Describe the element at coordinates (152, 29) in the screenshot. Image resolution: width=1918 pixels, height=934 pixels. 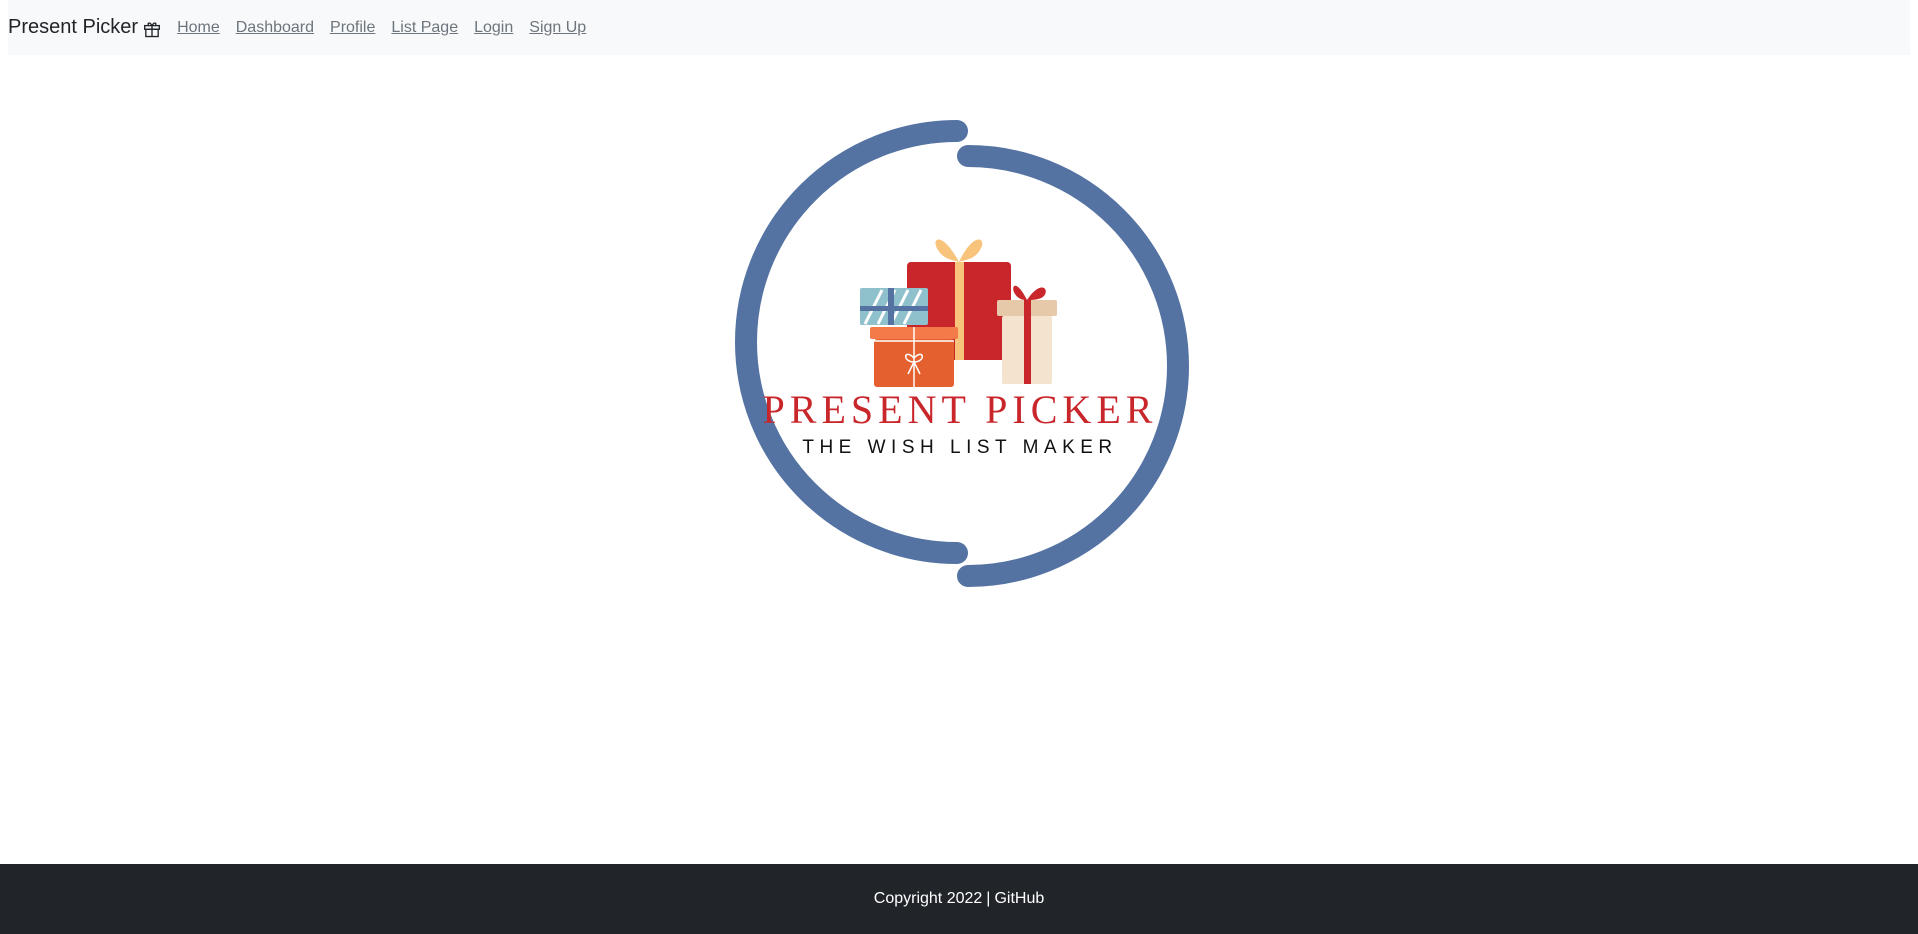
I see `gift-icon` at that location.